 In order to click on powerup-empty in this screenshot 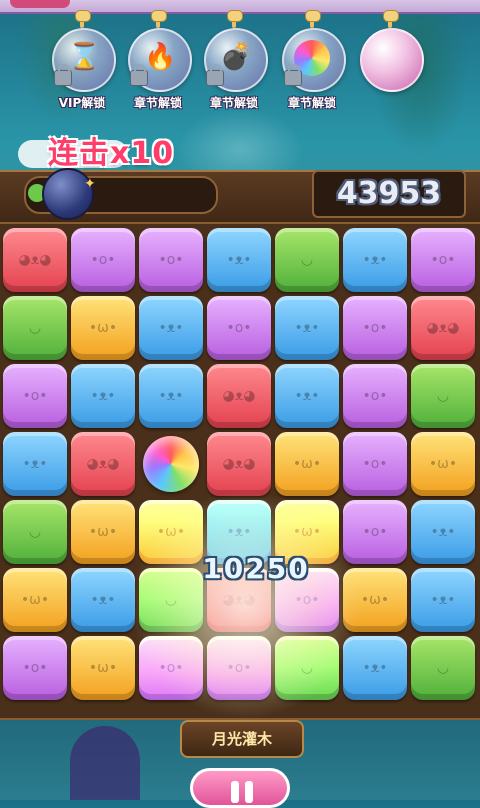, I will do `click(390, 61)`.